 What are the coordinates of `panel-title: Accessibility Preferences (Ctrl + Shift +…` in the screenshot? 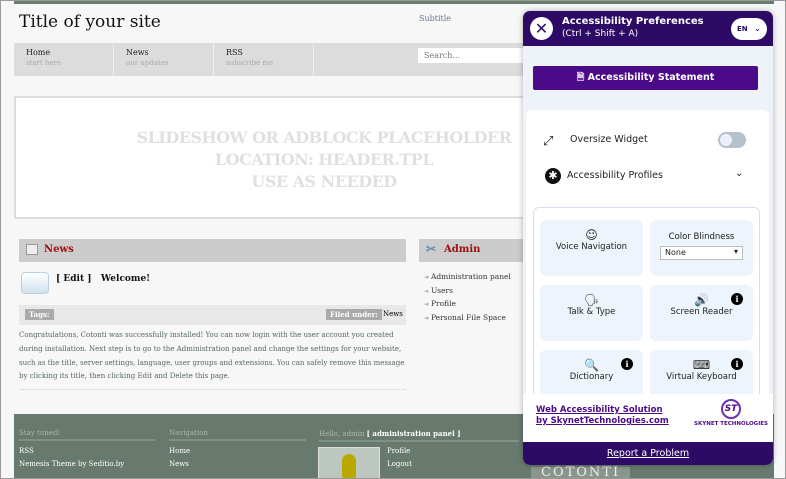 It's located at (633, 28).